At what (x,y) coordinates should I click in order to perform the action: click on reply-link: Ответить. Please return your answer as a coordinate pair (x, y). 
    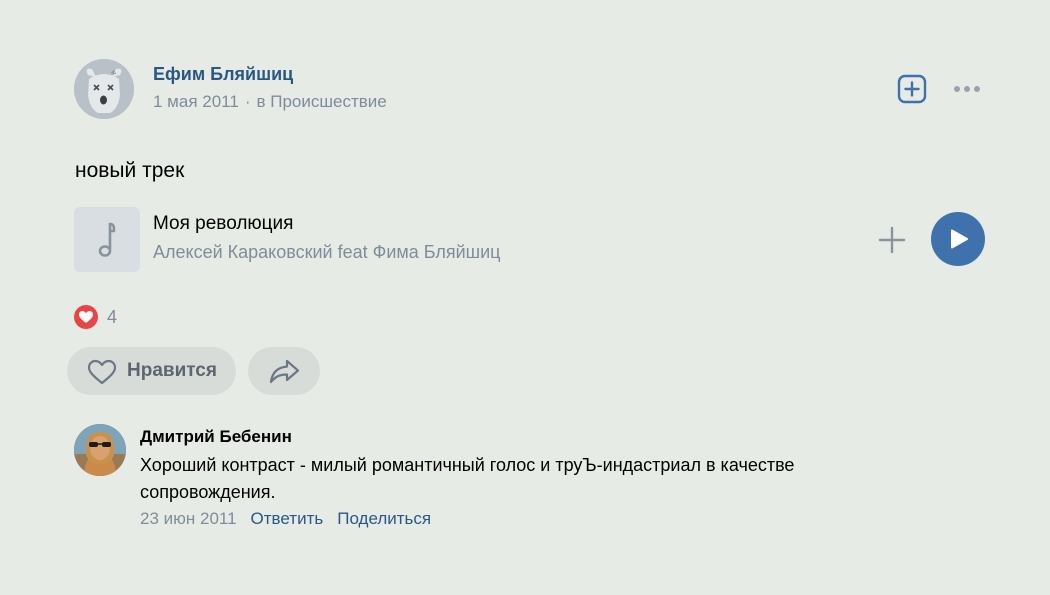
    Looking at the image, I should click on (287, 518).